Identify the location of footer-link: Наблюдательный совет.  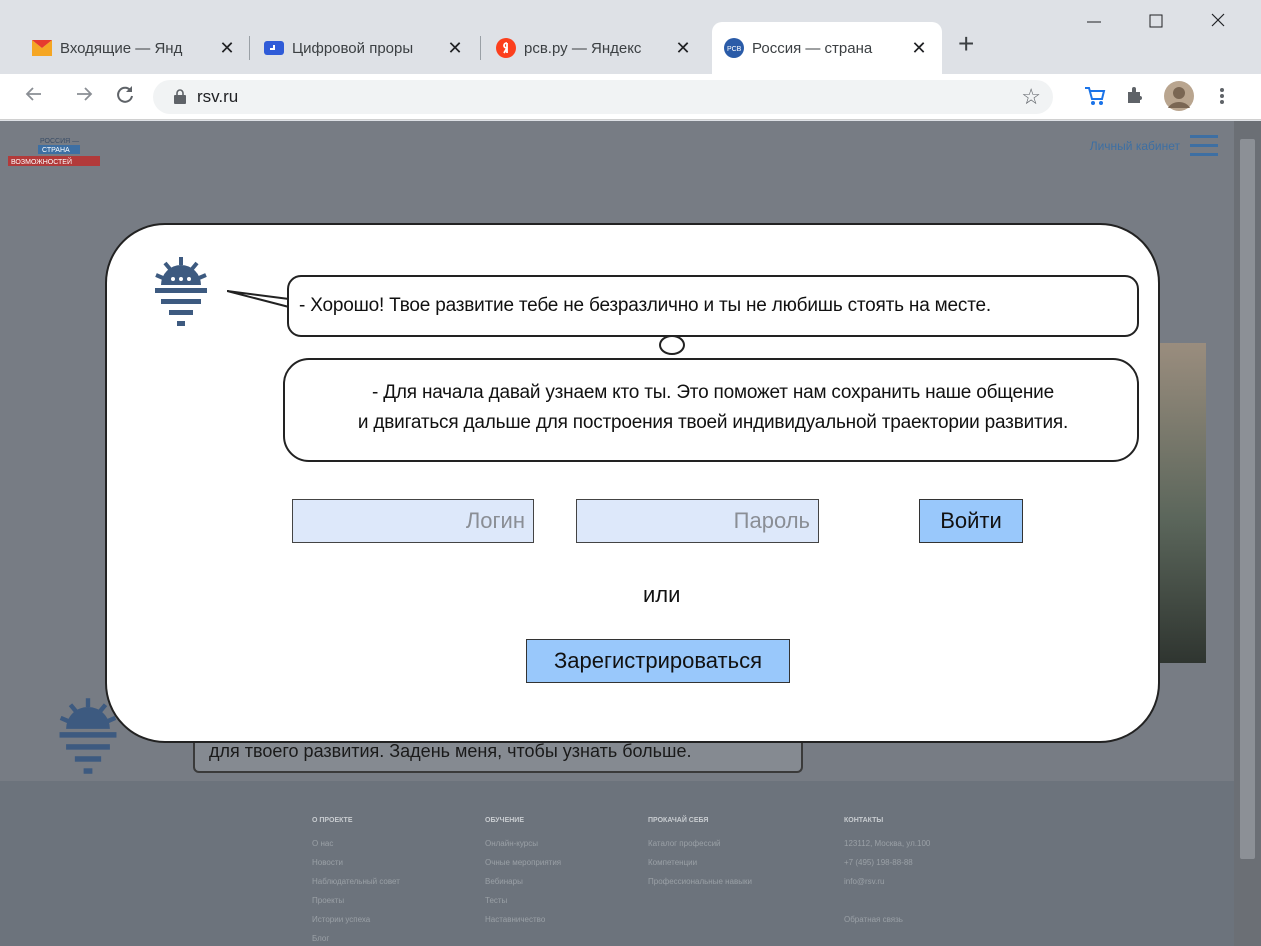
(356, 881).